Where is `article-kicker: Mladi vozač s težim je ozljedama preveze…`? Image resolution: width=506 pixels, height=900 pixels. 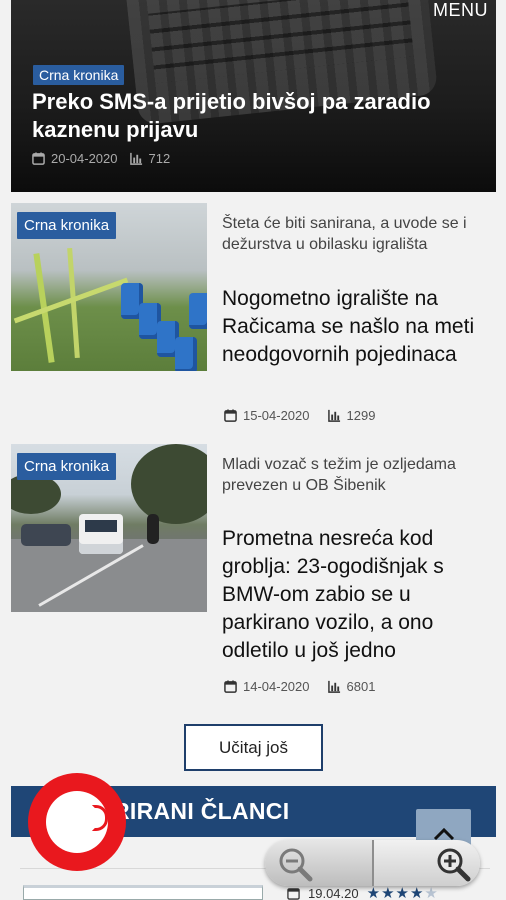 article-kicker: Mladi vozač s težim je ozljedama preveze… is located at coordinates (339, 475).